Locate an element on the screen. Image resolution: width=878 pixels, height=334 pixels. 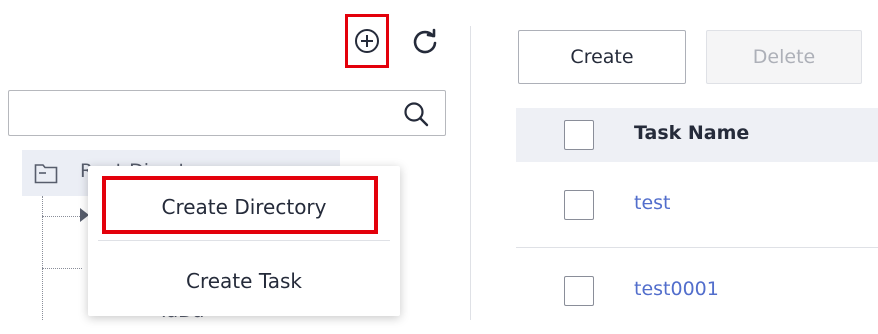
search-icon is located at coordinates (416, 114).